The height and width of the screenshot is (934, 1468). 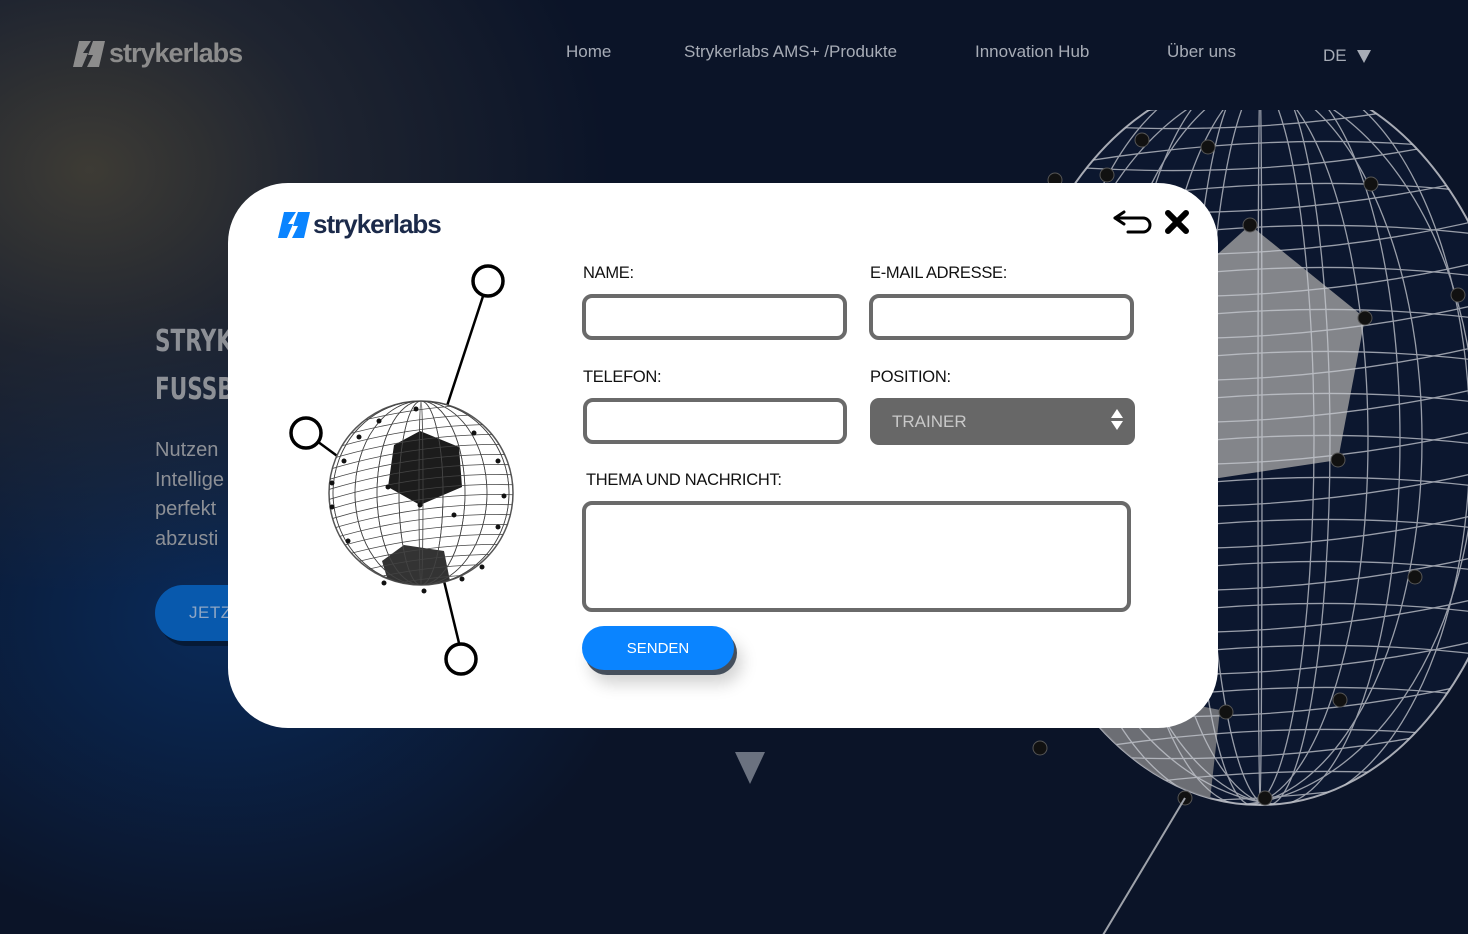 What do you see at coordinates (1117, 419) in the screenshot?
I see `select-arrows-icon` at bounding box center [1117, 419].